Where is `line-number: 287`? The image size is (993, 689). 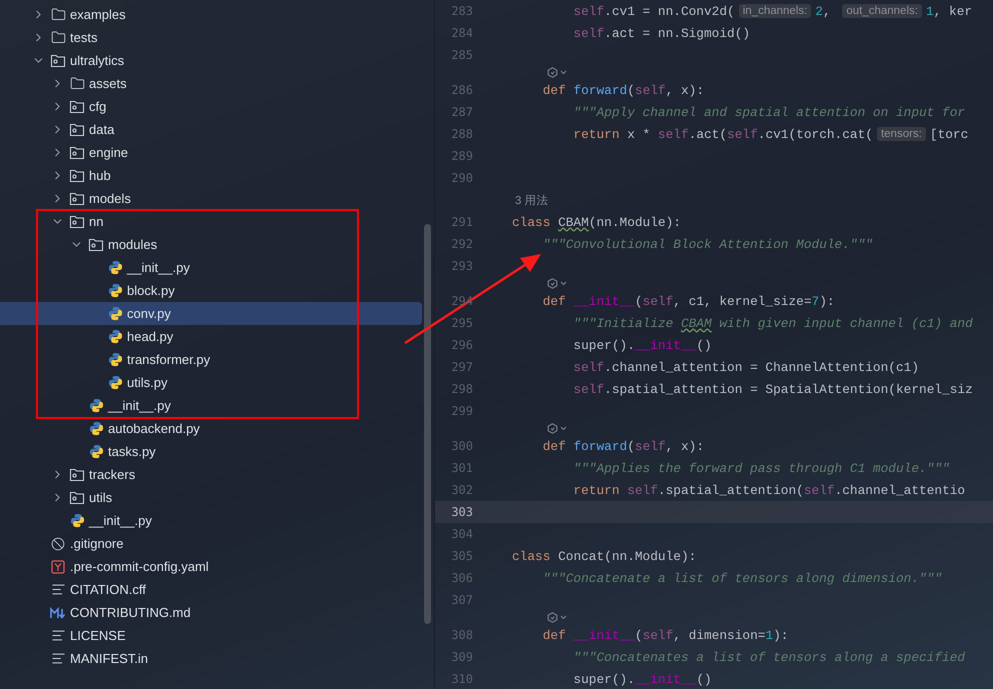
line-number: 287 is located at coordinates (461, 112).